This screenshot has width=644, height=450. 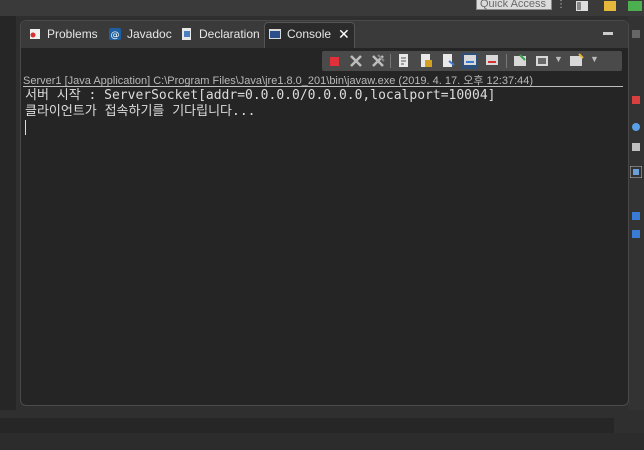 I want to click on tab-label: Javadoc, so click(x=149, y=34).